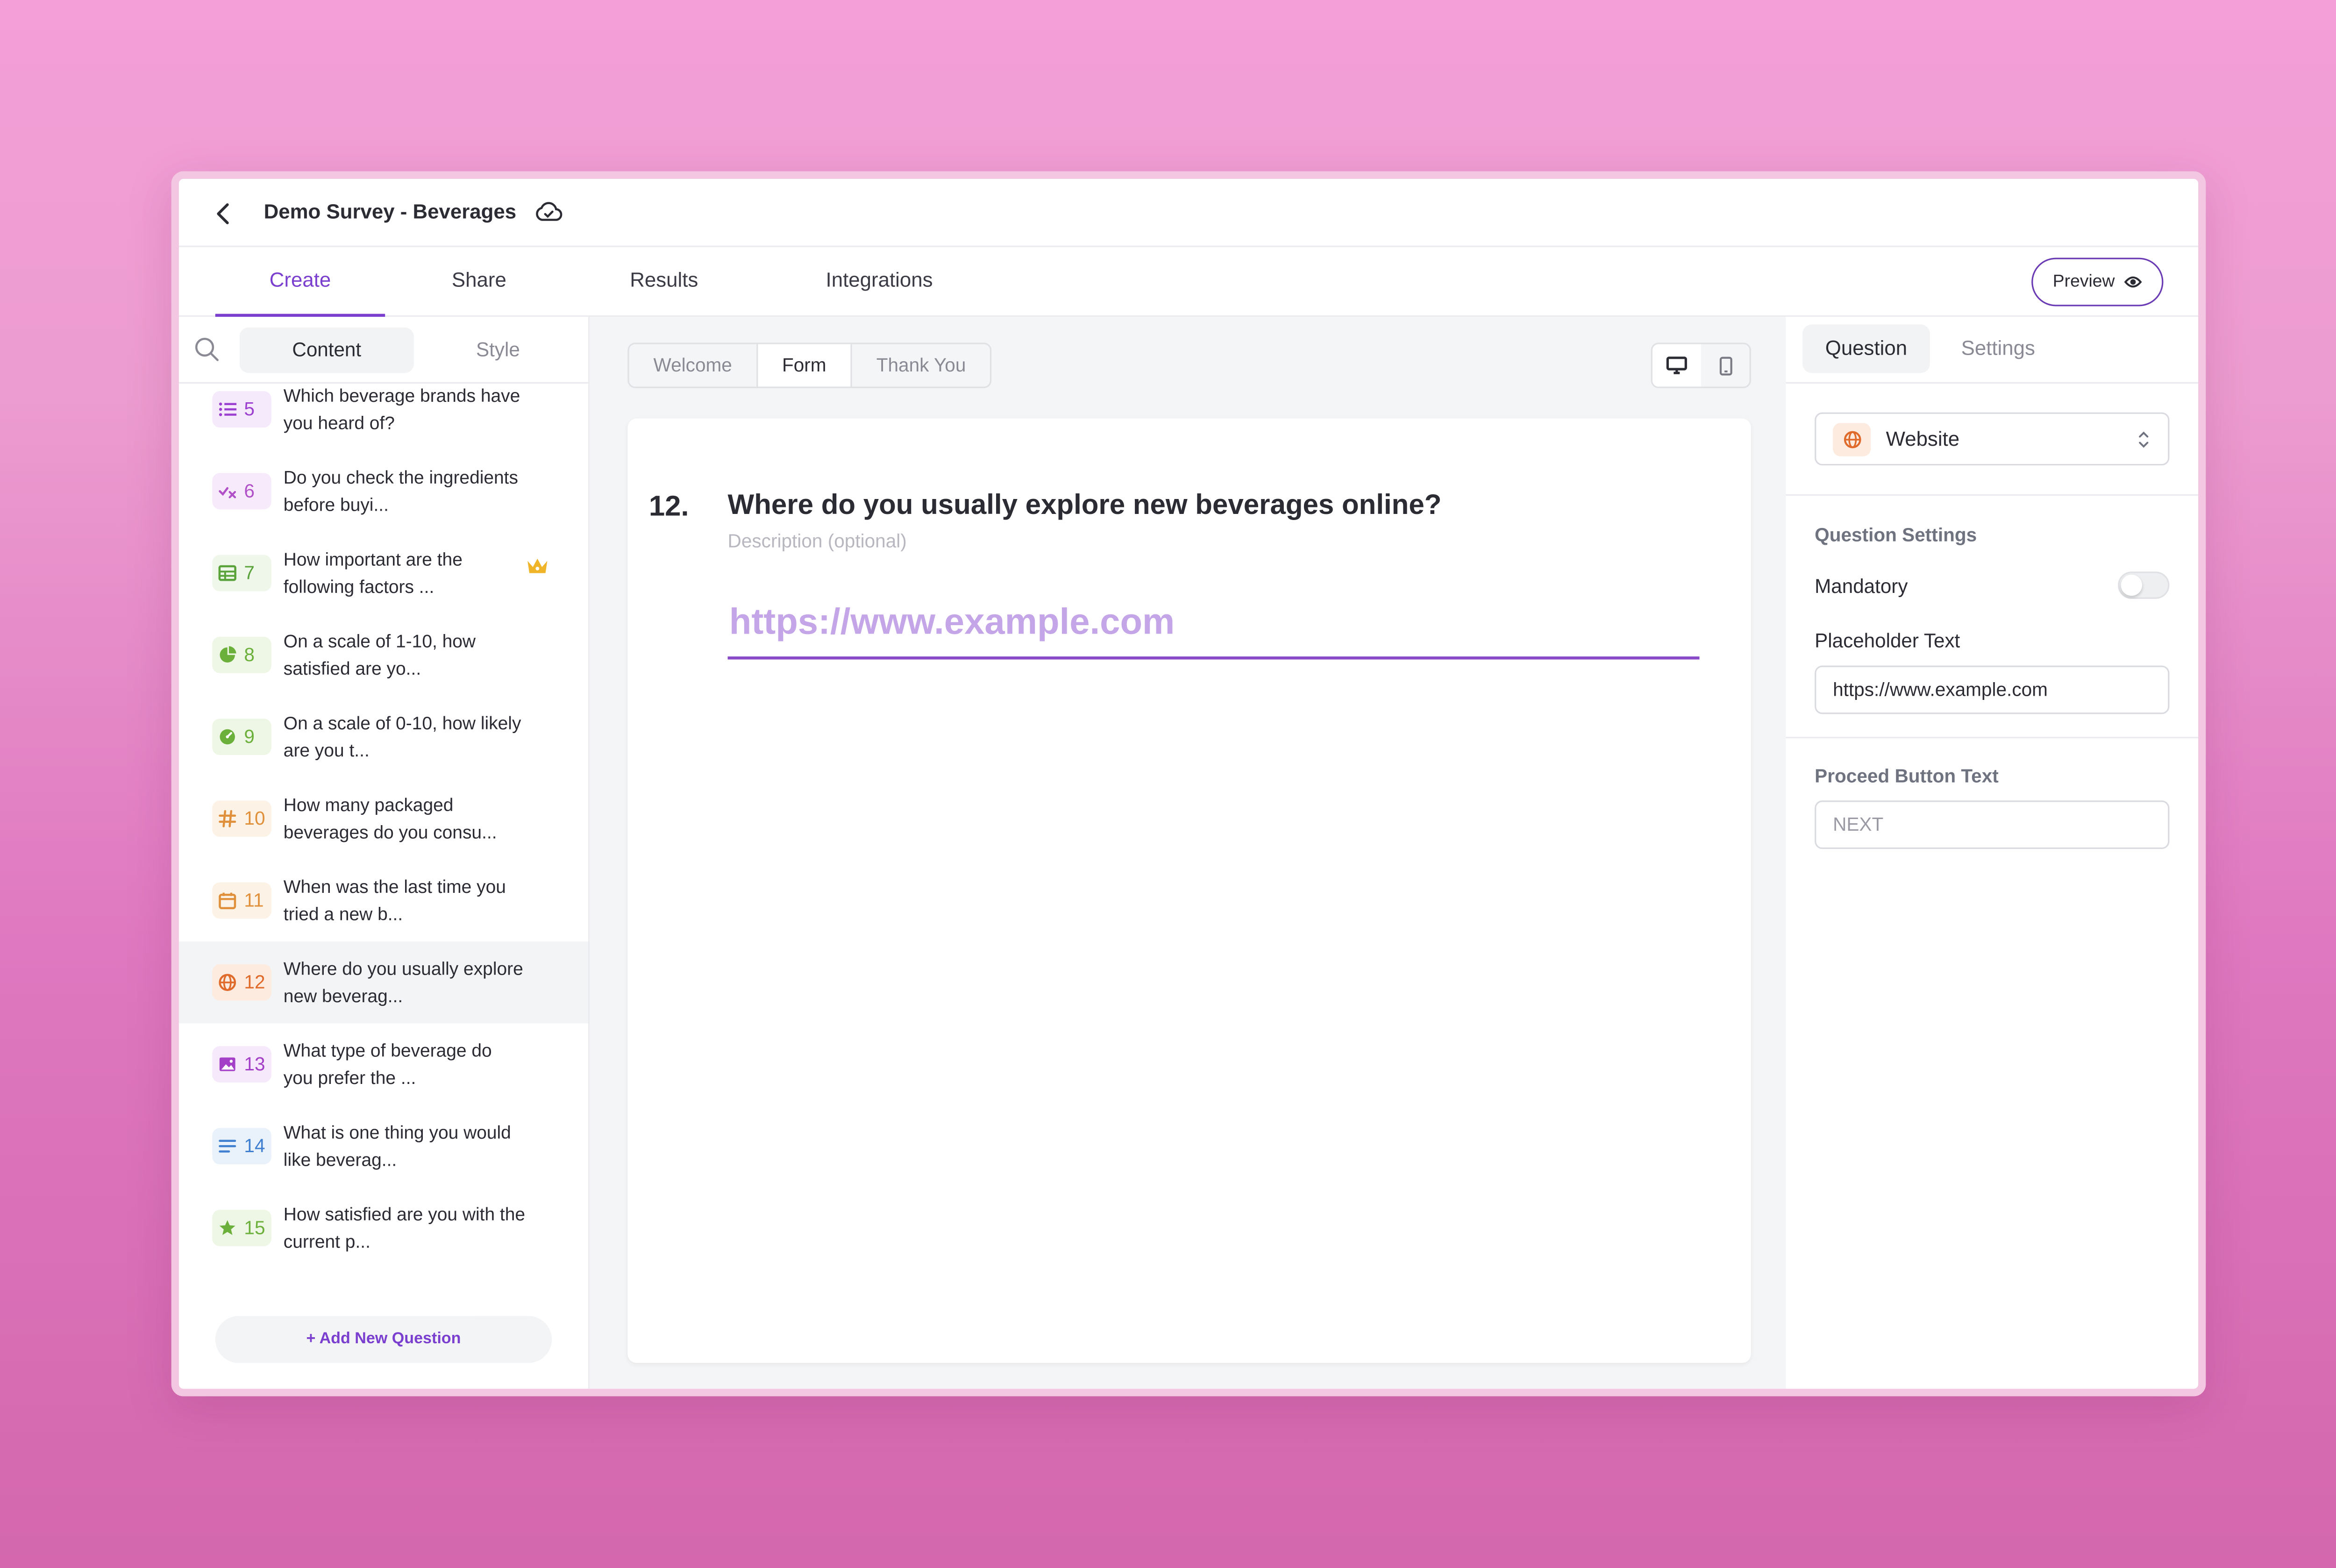 This screenshot has width=2336, height=1568. Describe the element at coordinates (228, 1146) in the screenshot. I see `text-lines-icon` at that location.